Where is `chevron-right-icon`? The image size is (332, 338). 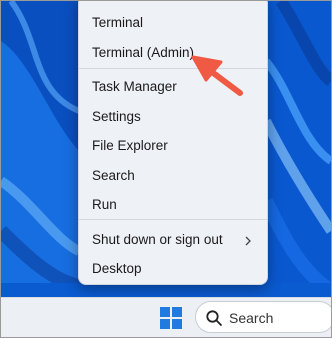 chevron-right-icon is located at coordinates (248, 241).